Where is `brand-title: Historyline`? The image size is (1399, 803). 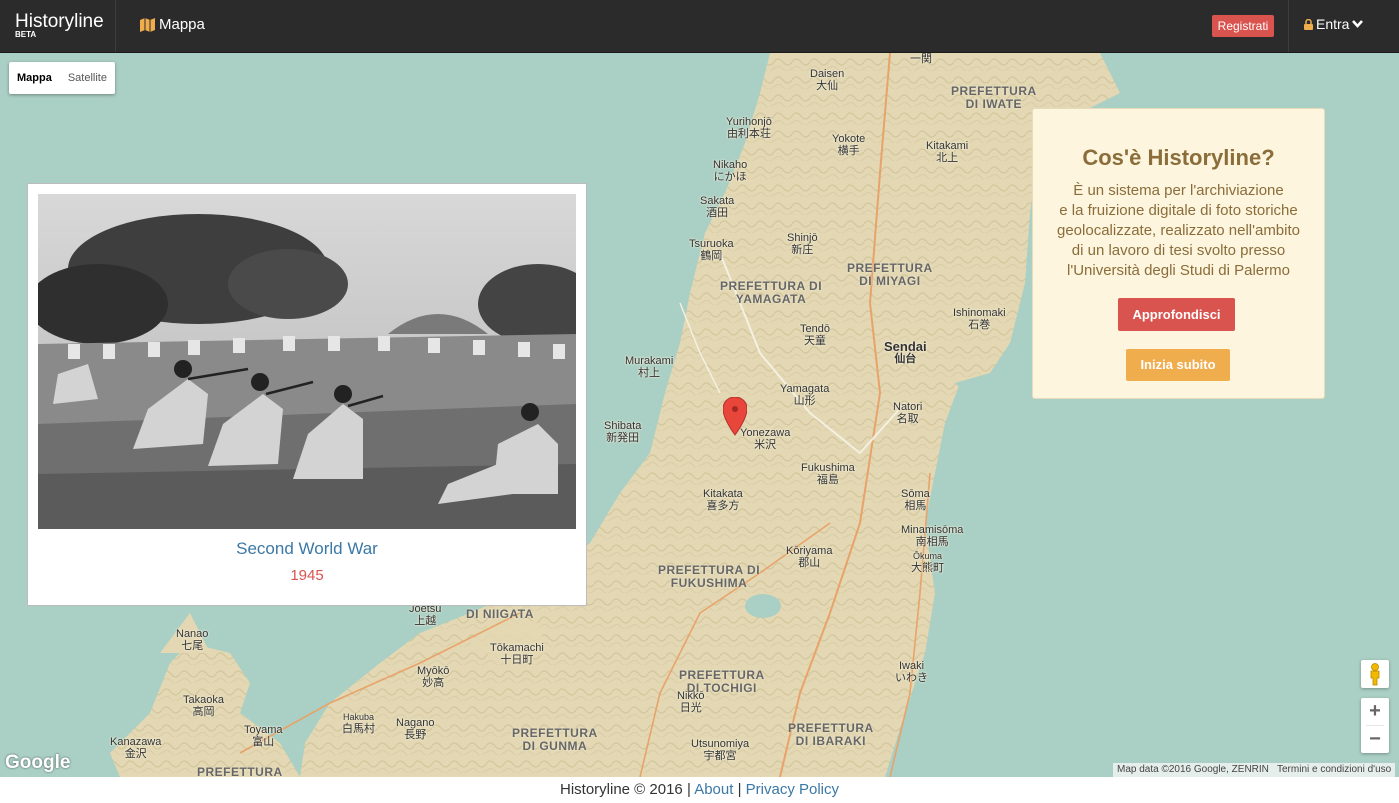 brand-title: Historyline is located at coordinates (59, 22).